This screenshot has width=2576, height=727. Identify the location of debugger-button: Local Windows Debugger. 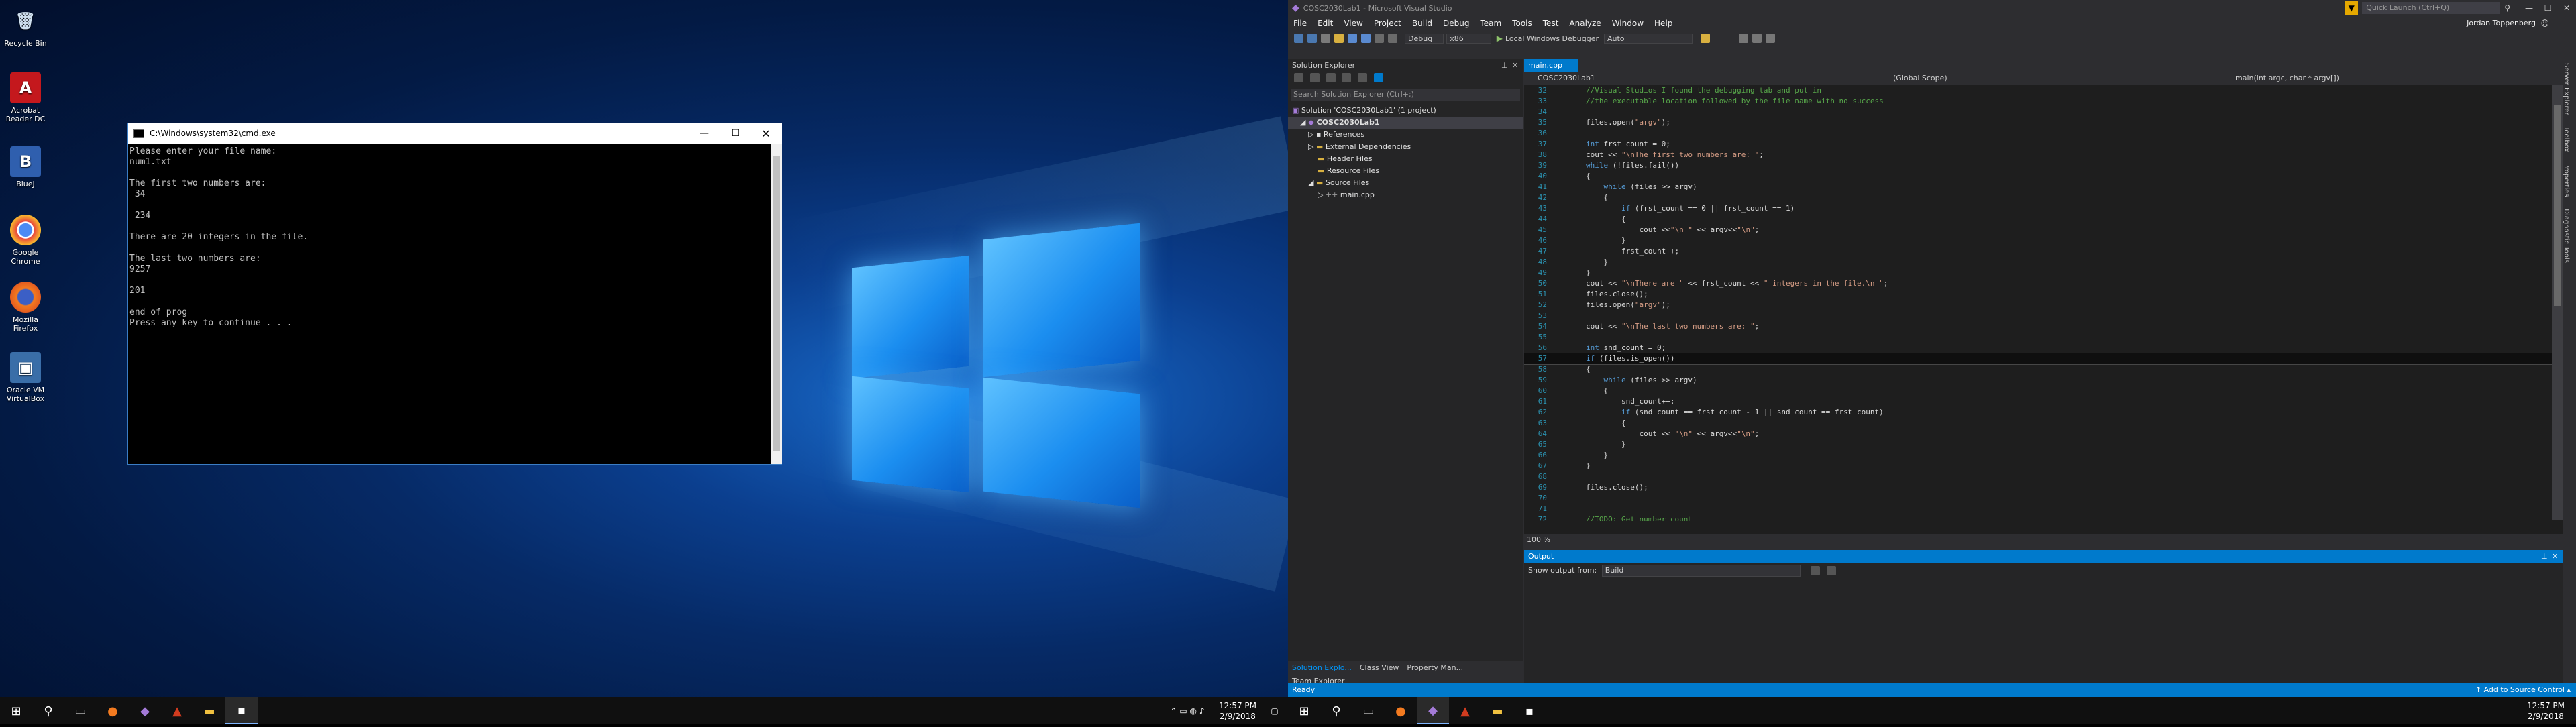
(1552, 38).